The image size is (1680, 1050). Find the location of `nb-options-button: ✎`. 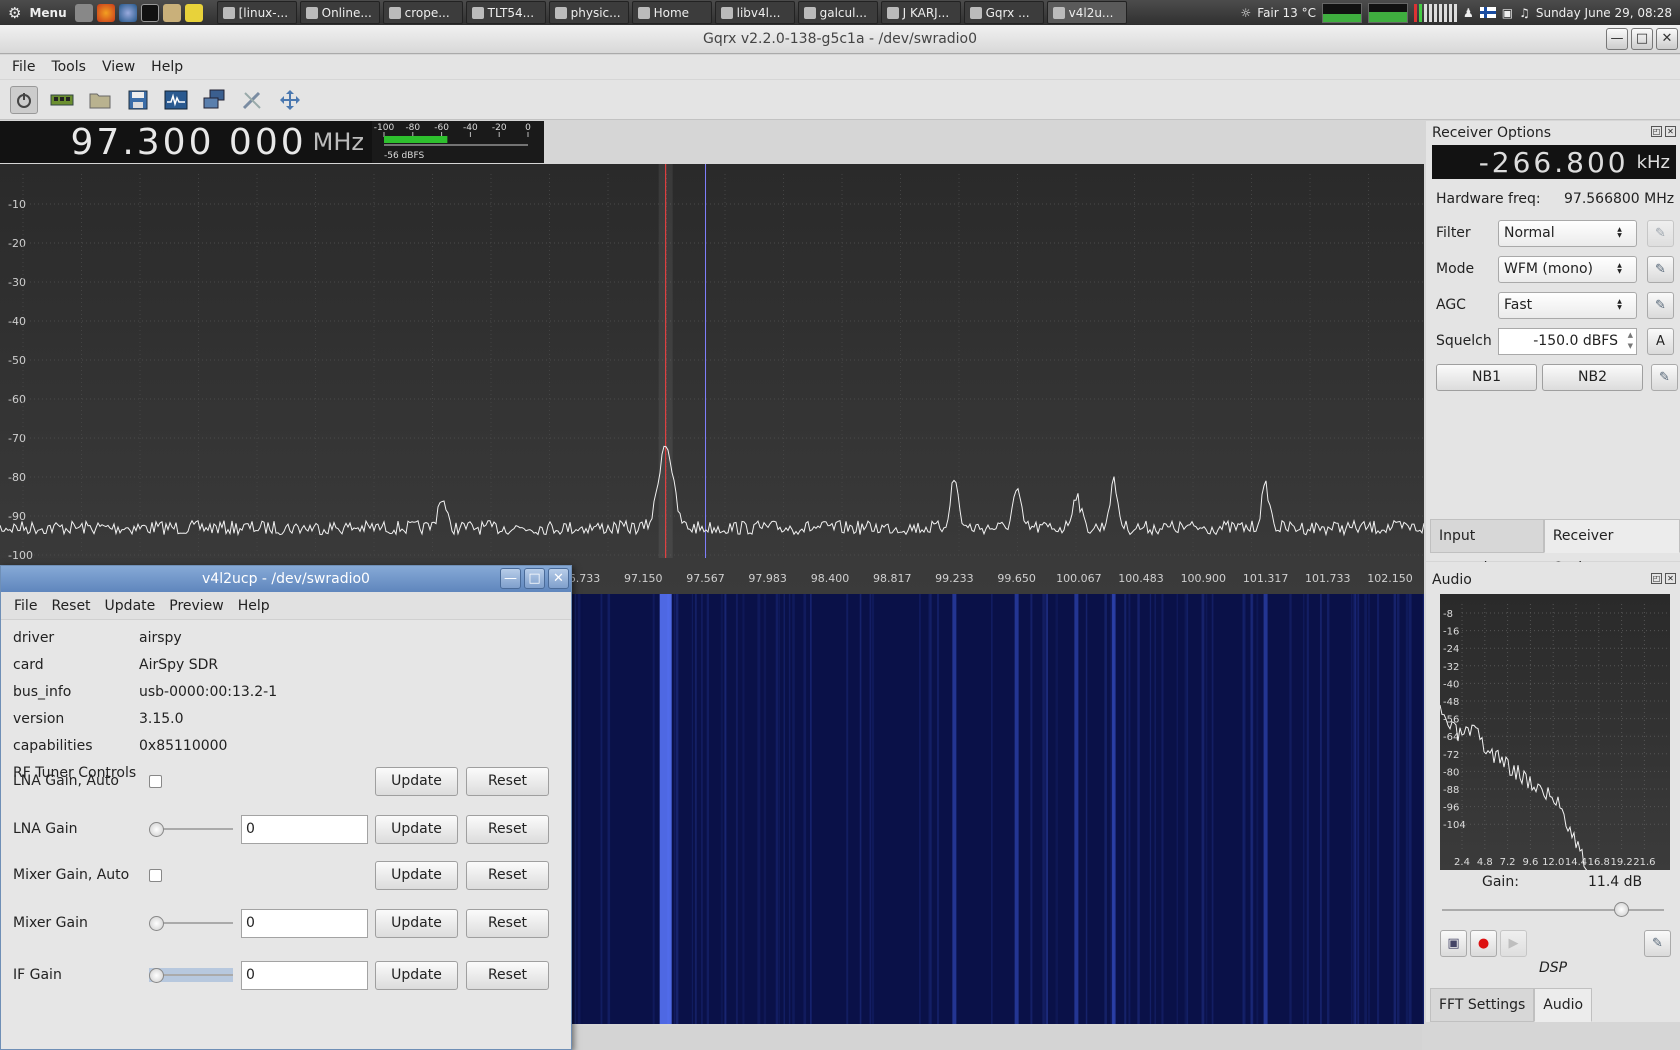

nb-options-button: ✎ is located at coordinates (1664, 377).